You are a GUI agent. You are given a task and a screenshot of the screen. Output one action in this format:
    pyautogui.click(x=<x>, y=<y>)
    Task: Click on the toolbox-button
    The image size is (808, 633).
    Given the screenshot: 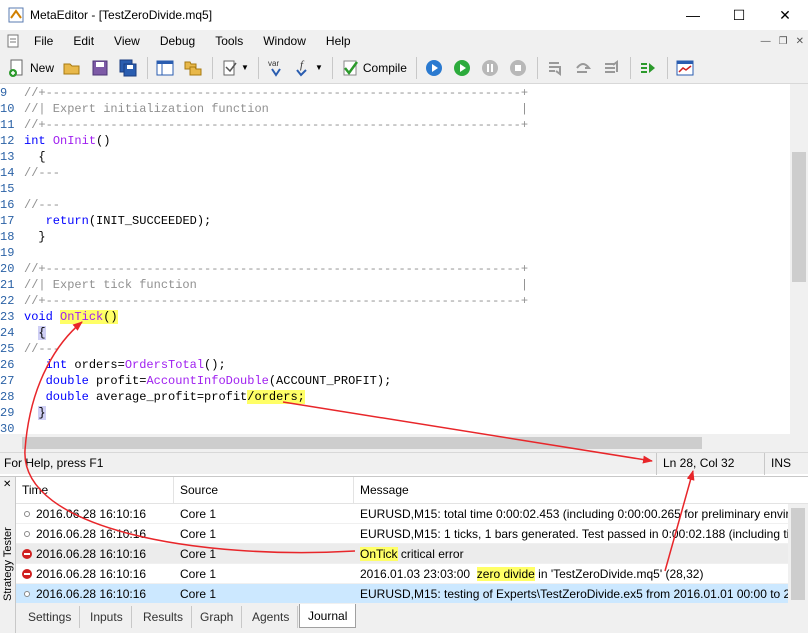 What is the action you would take?
    pyautogui.click(x=193, y=68)
    